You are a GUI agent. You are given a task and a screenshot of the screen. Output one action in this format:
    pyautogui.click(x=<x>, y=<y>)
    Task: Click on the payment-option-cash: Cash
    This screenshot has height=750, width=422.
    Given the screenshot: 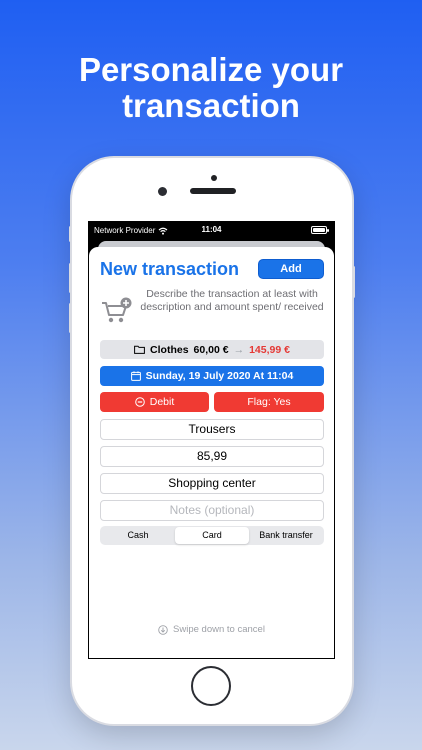 What is the action you would take?
    pyautogui.click(x=138, y=535)
    